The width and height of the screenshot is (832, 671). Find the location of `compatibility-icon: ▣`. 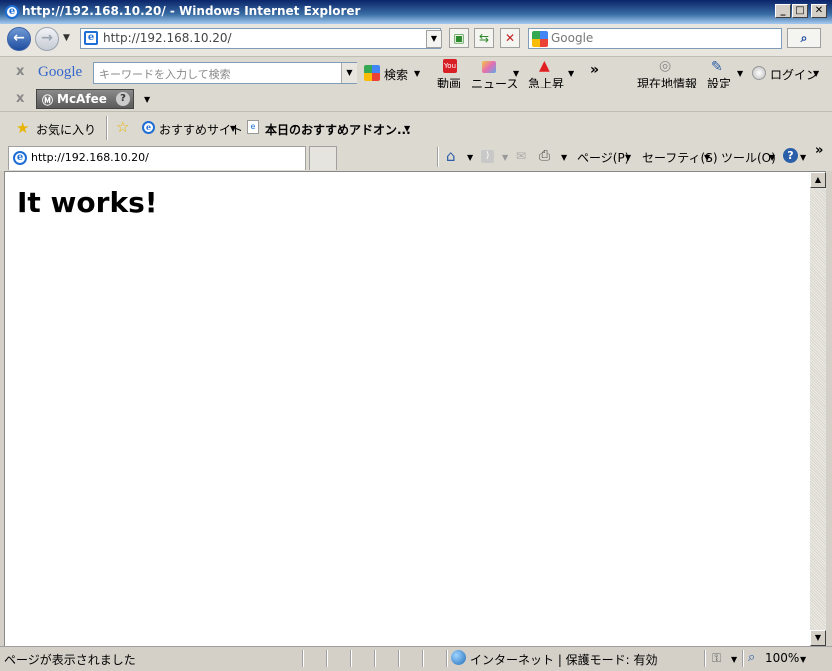

compatibility-icon: ▣ is located at coordinates (459, 38).